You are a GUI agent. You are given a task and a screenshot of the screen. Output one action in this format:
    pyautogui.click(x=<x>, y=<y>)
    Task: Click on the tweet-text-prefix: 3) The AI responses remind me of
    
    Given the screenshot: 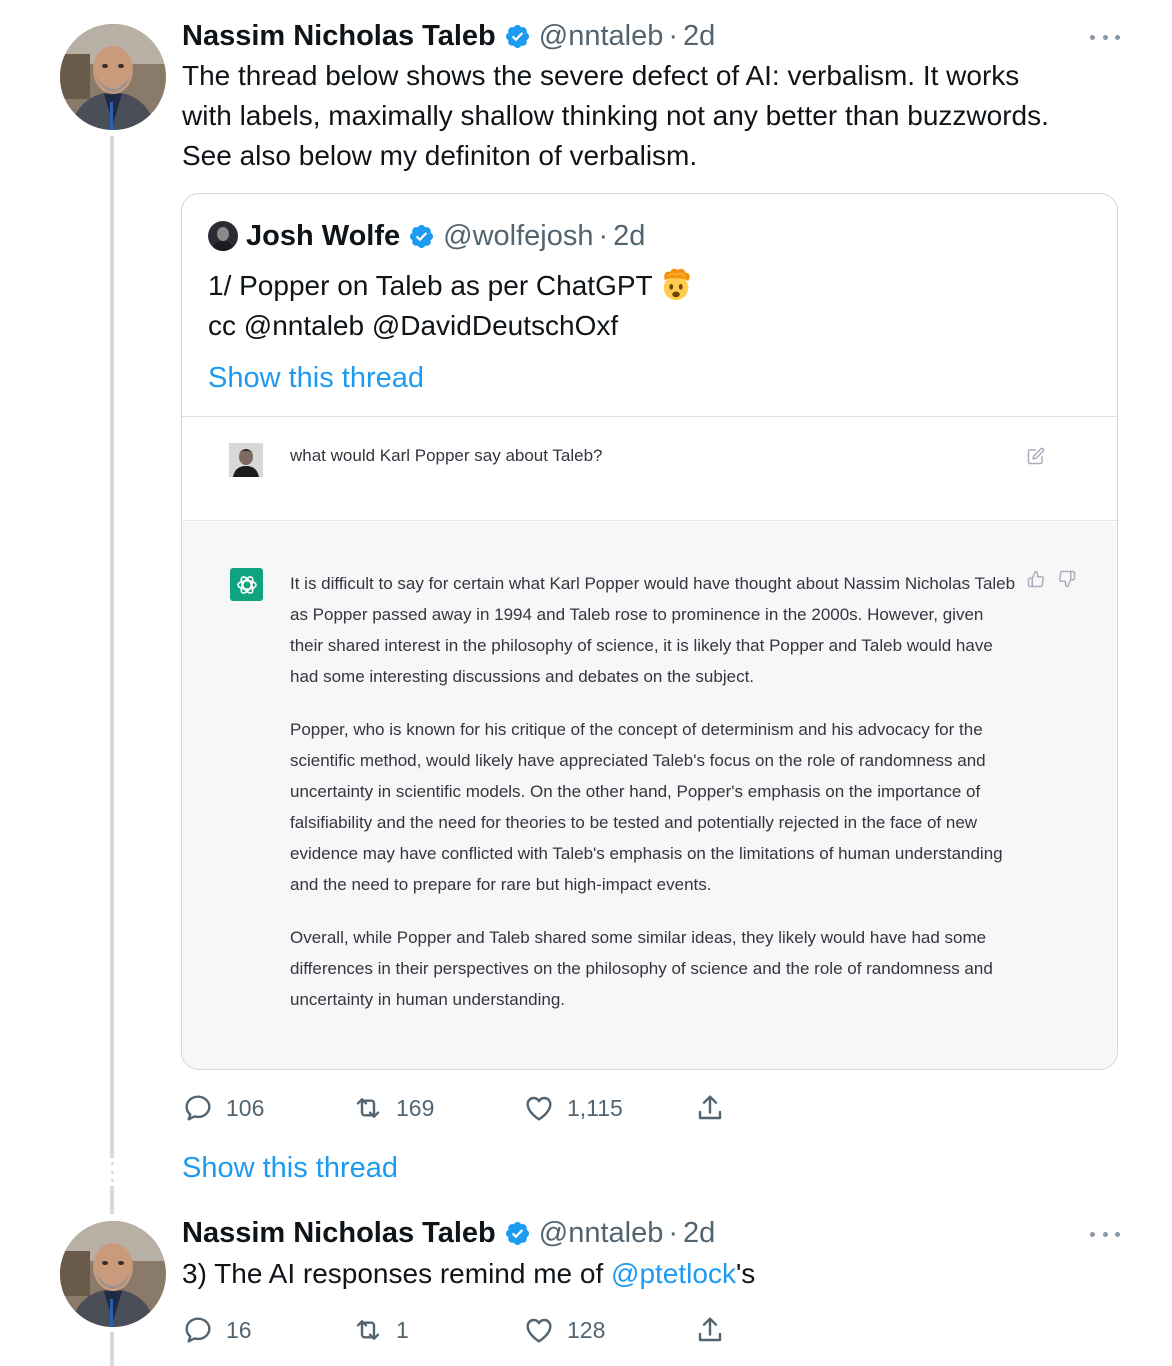 What is the action you would take?
    pyautogui.click(x=397, y=1273)
    